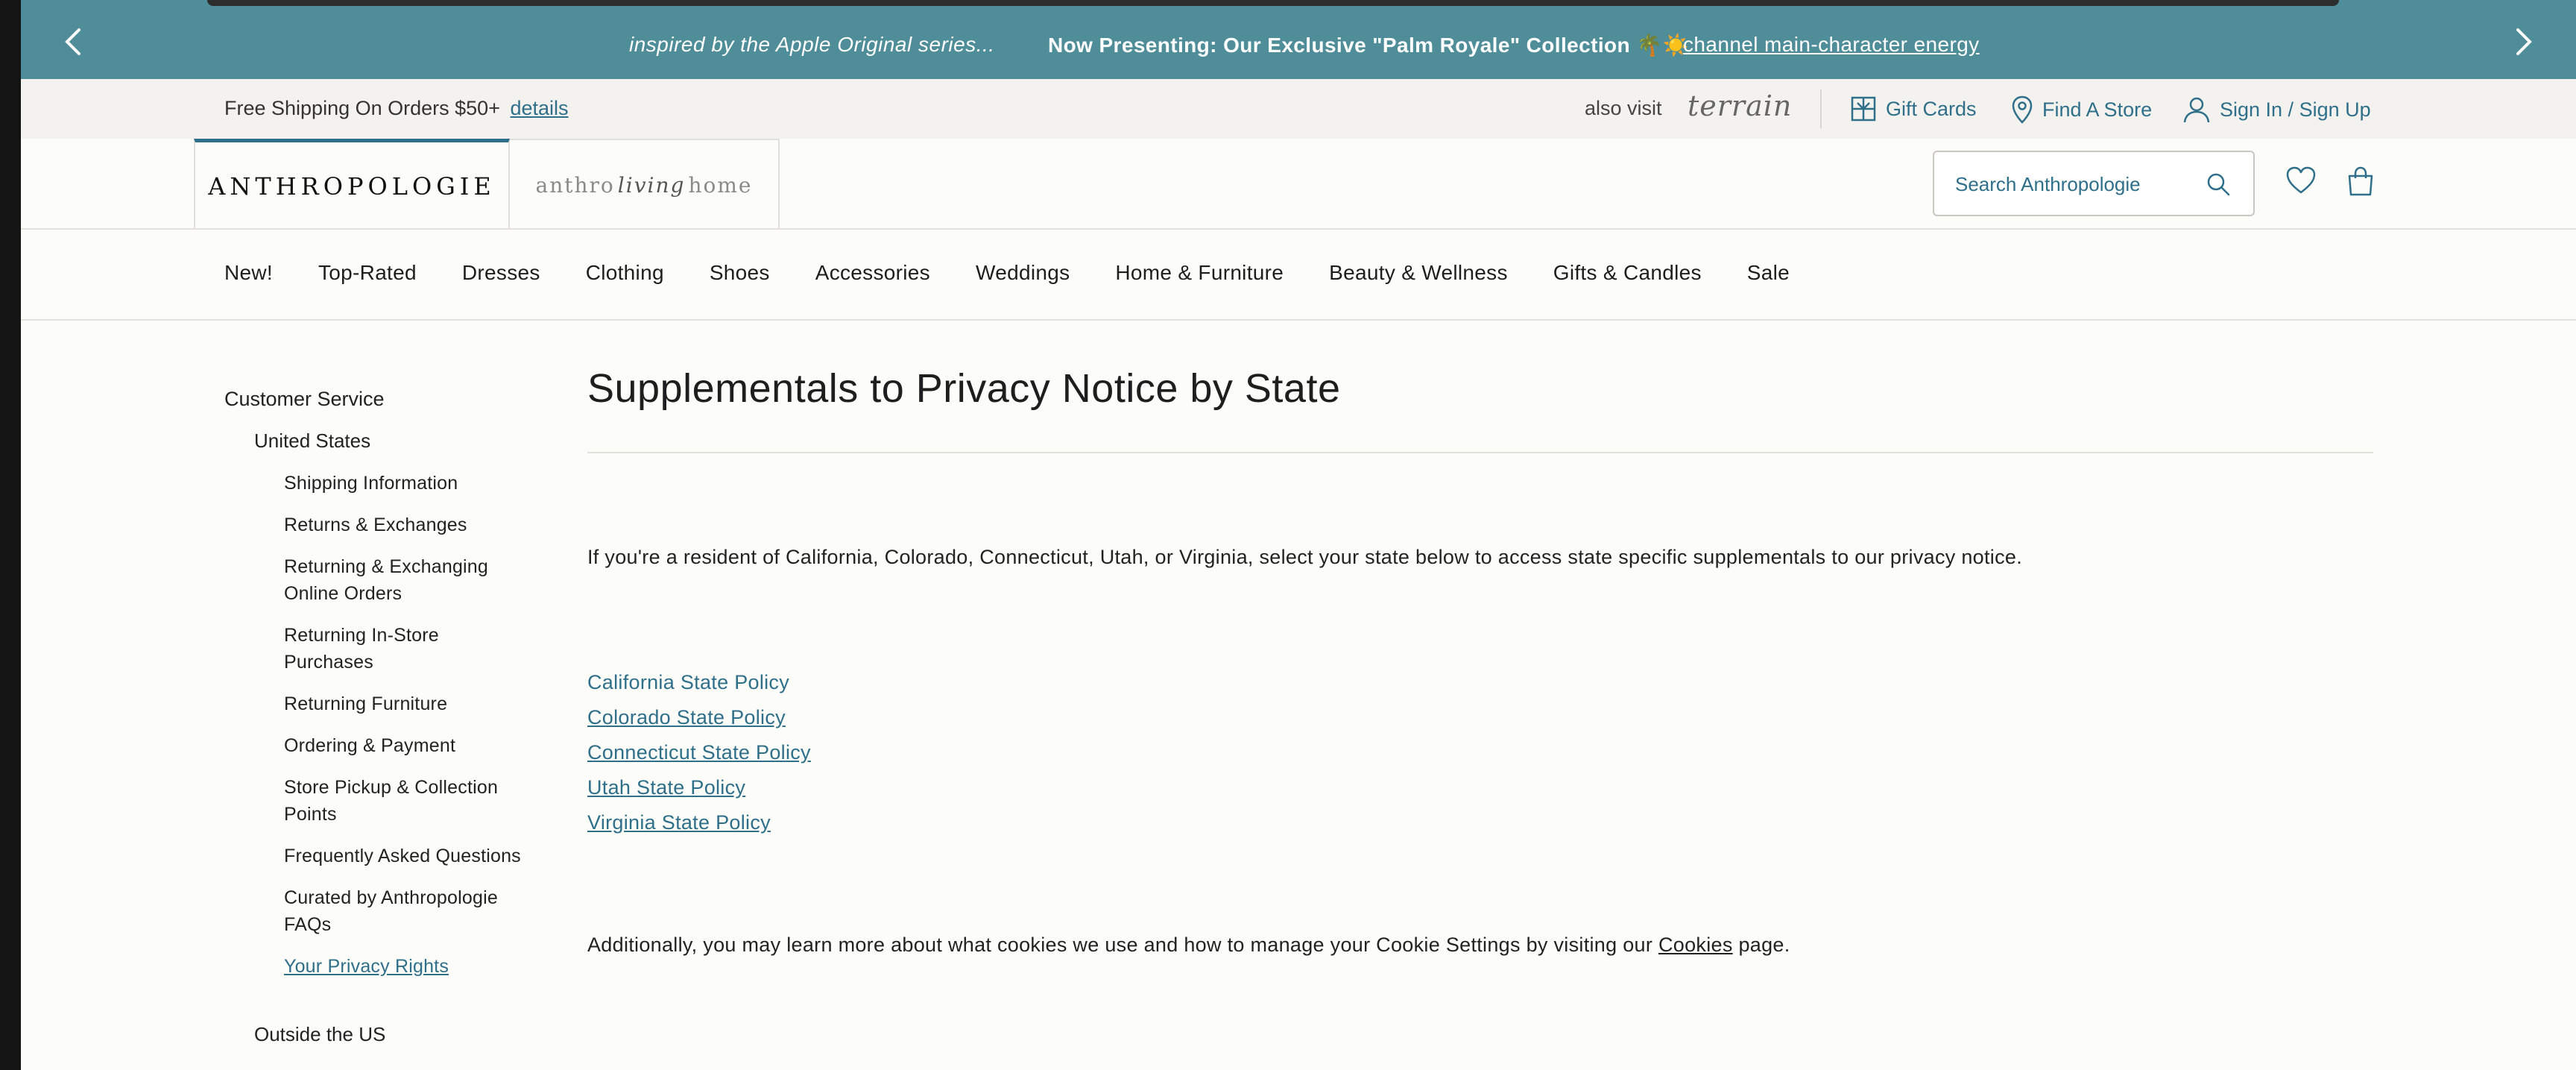  What do you see at coordinates (10, 535) in the screenshot?
I see `window-edge` at bounding box center [10, 535].